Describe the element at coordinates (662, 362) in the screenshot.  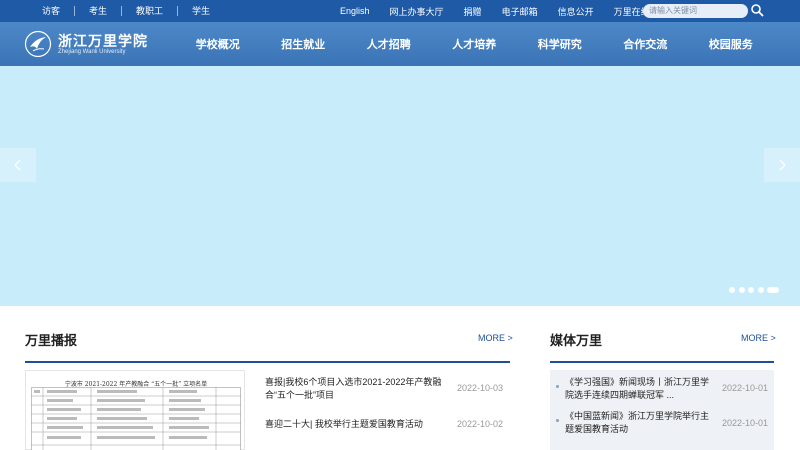
I see `media-divider` at that location.